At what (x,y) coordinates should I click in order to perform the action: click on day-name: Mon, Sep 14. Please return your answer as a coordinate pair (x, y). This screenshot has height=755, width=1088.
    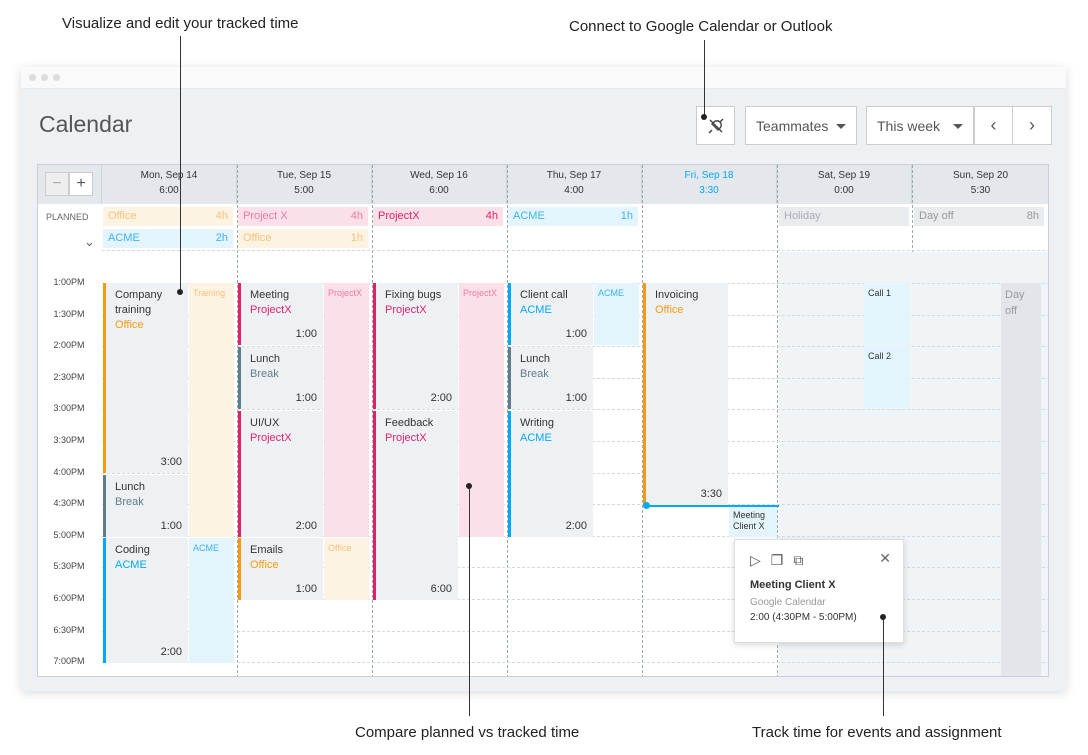
    Looking at the image, I should click on (169, 175).